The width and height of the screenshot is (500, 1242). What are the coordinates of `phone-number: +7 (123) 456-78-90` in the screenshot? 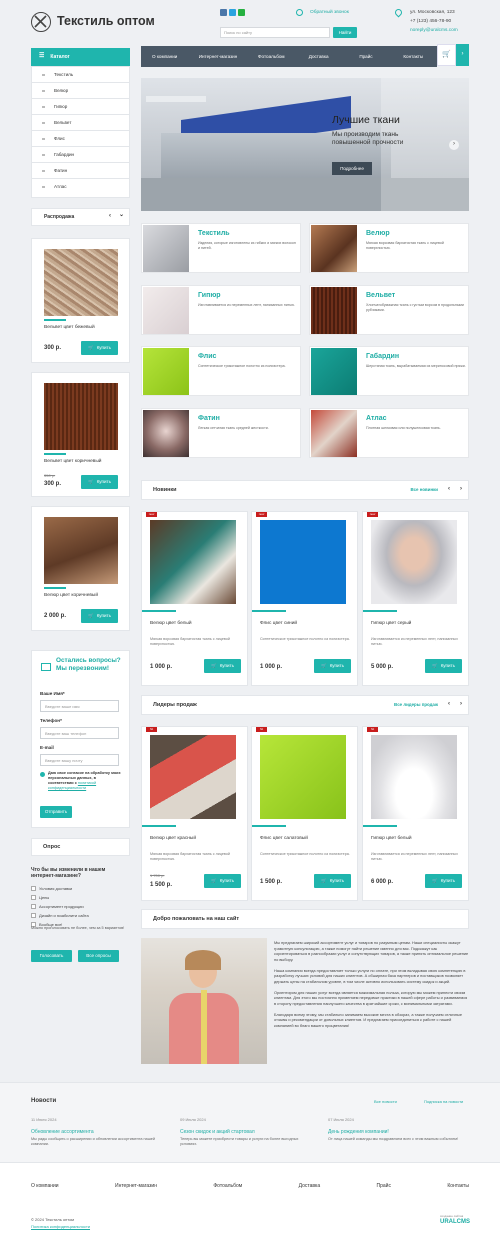 It's located at (430, 22).